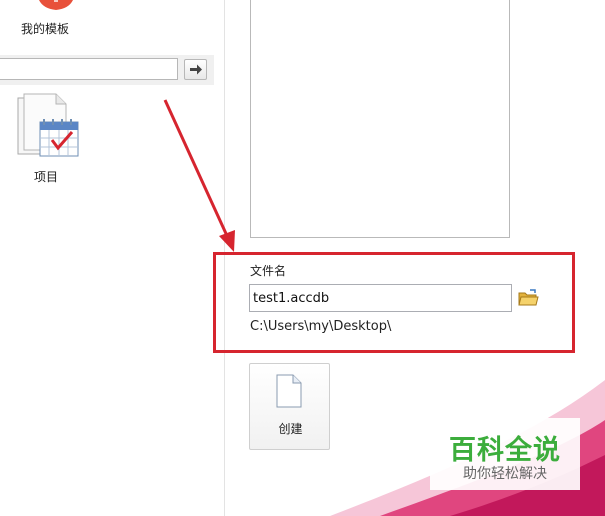 This screenshot has width=605, height=516. Describe the element at coordinates (89, 69) in the screenshot. I see `template-search-input` at that location.